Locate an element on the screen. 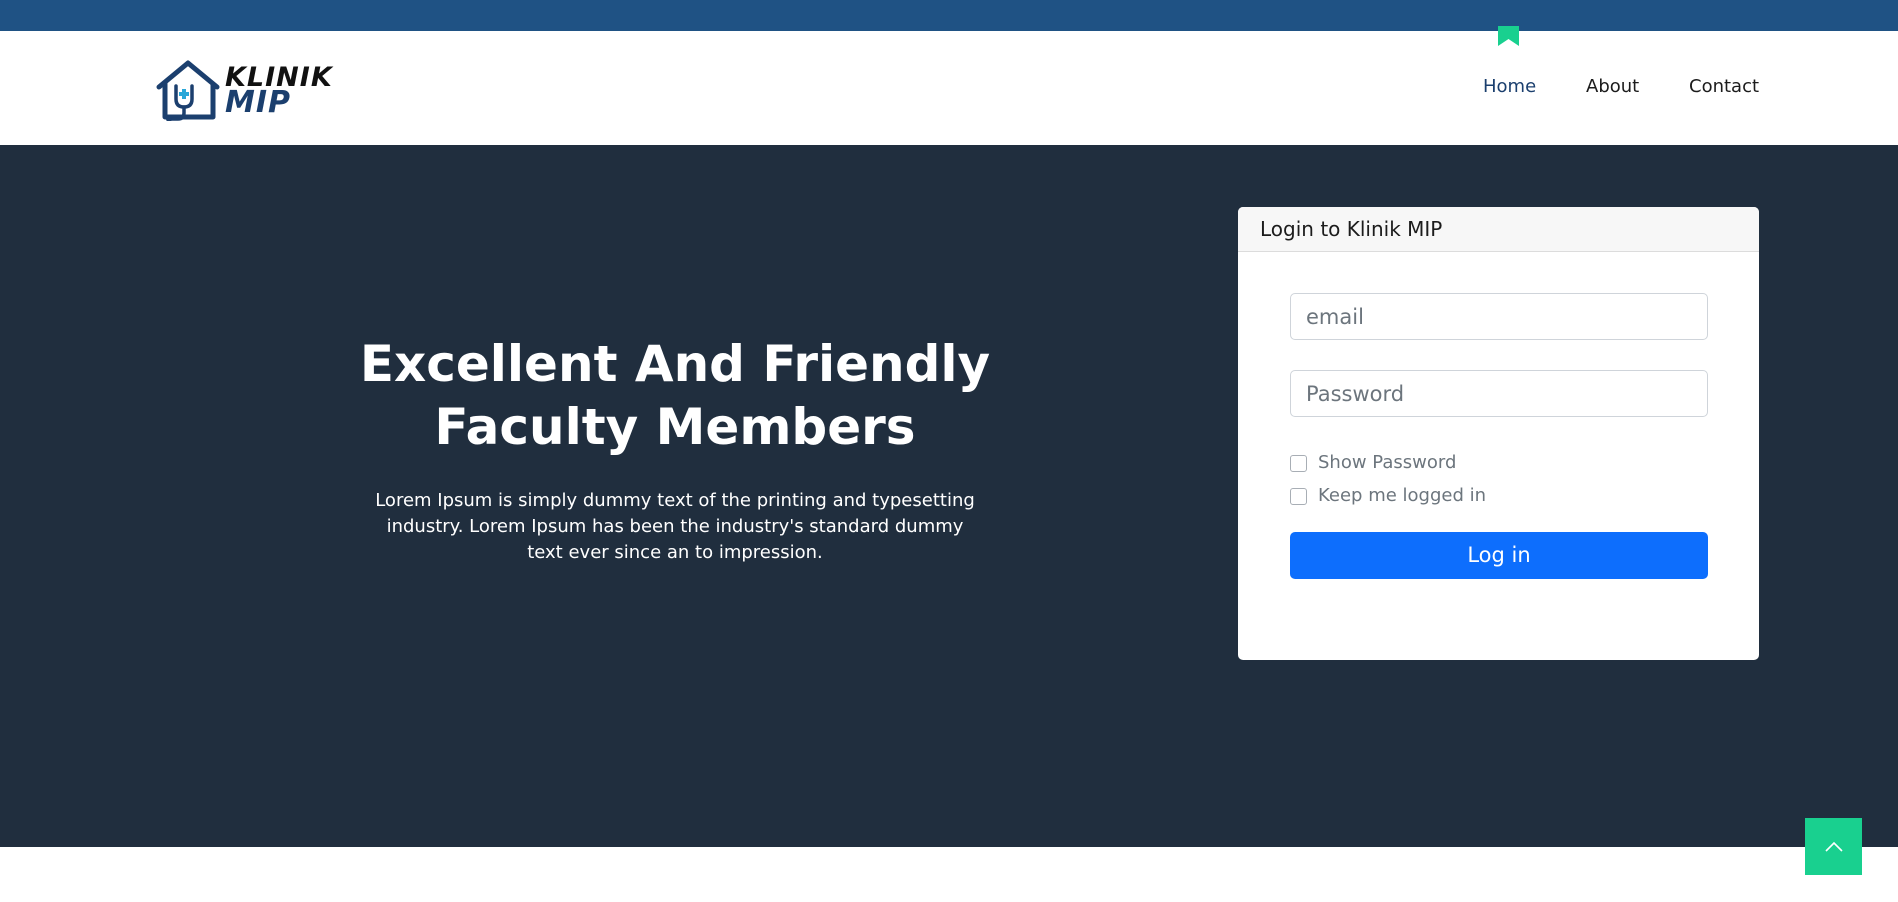  chevron-up-icon is located at coordinates (1833, 846).